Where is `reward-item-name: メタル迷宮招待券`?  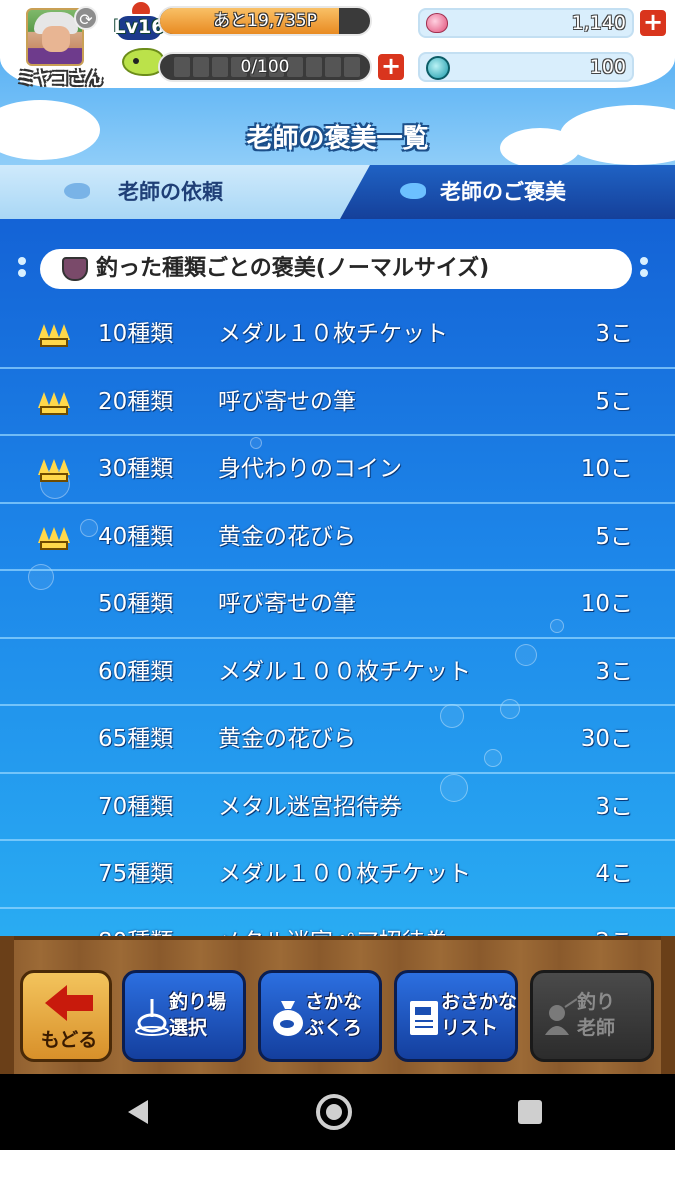 reward-item-name: メタル迷宮招待券 is located at coordinates (310, 806).